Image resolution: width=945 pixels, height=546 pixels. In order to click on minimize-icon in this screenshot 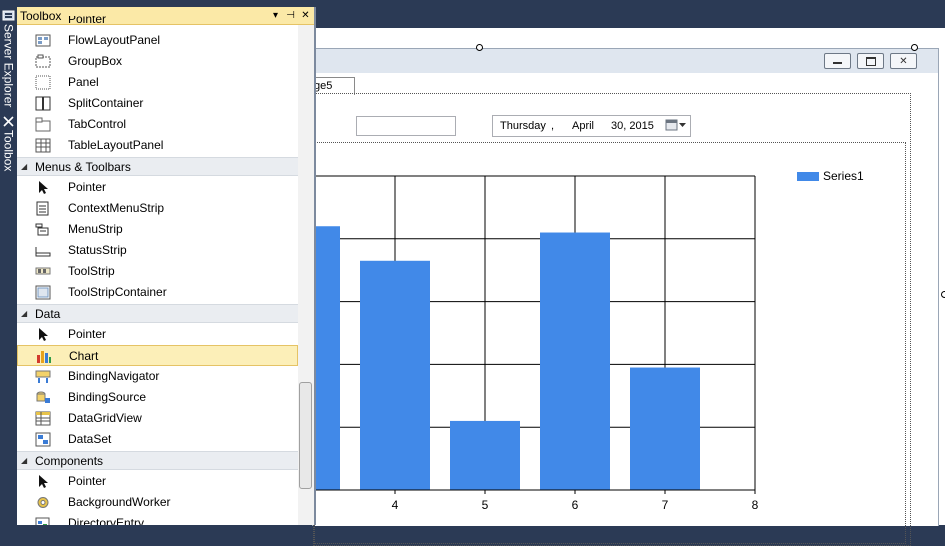, I will do `click(837, 63)`.